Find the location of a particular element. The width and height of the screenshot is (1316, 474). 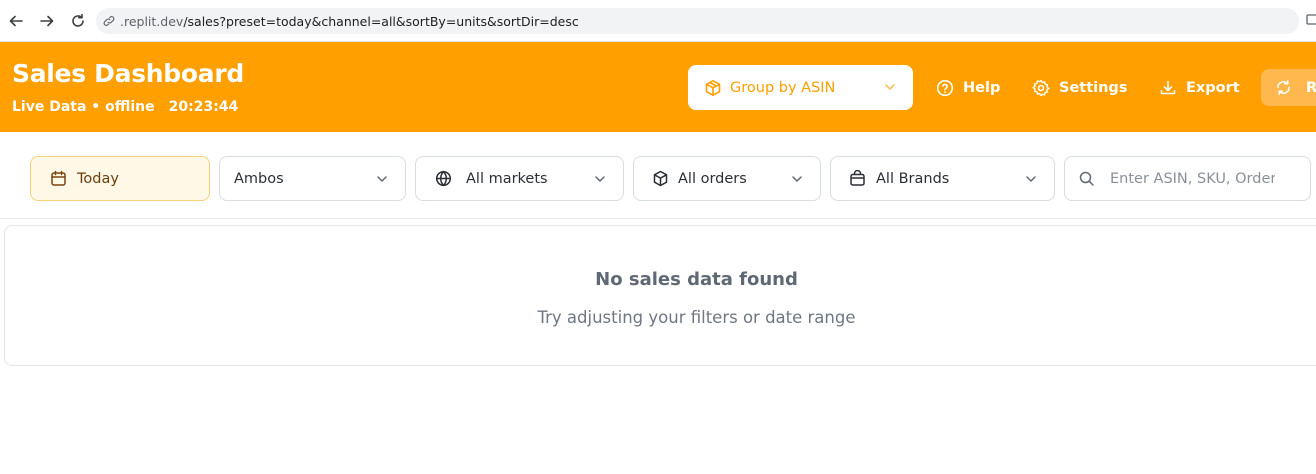

settings-button: Settings is located at coordinates (1079, 87).